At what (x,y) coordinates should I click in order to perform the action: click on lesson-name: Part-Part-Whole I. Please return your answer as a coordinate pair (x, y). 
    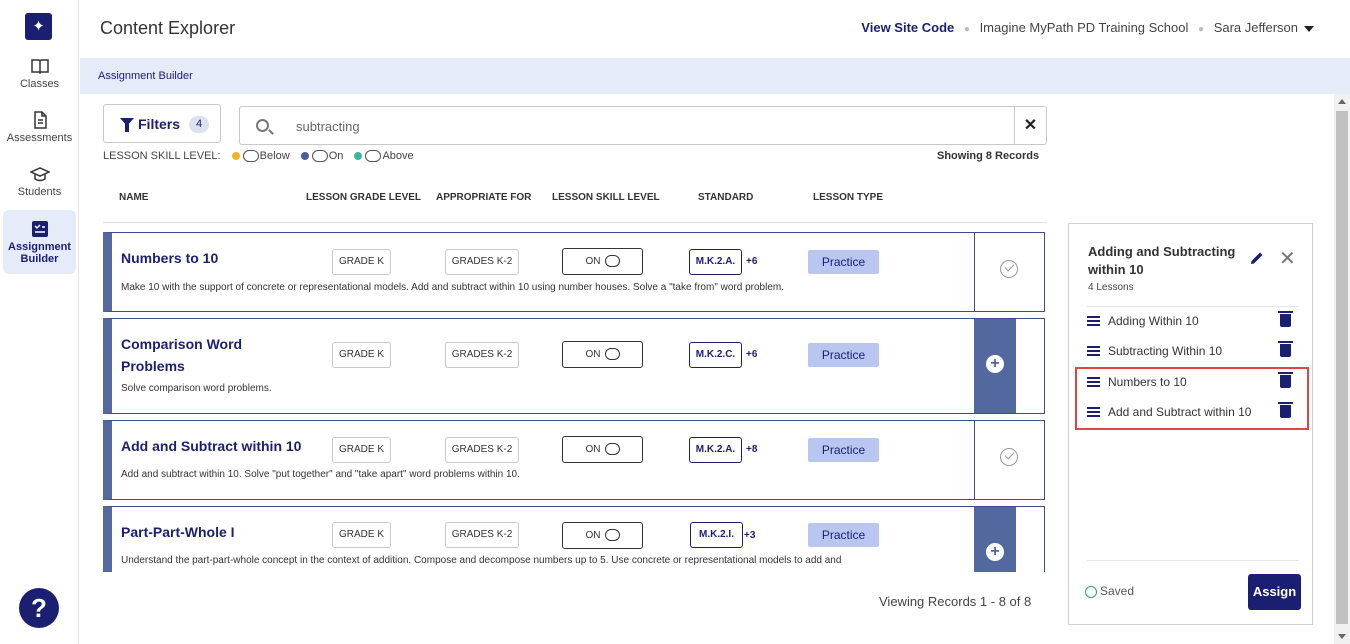
    Looking at the image, I should click on (178, 532).